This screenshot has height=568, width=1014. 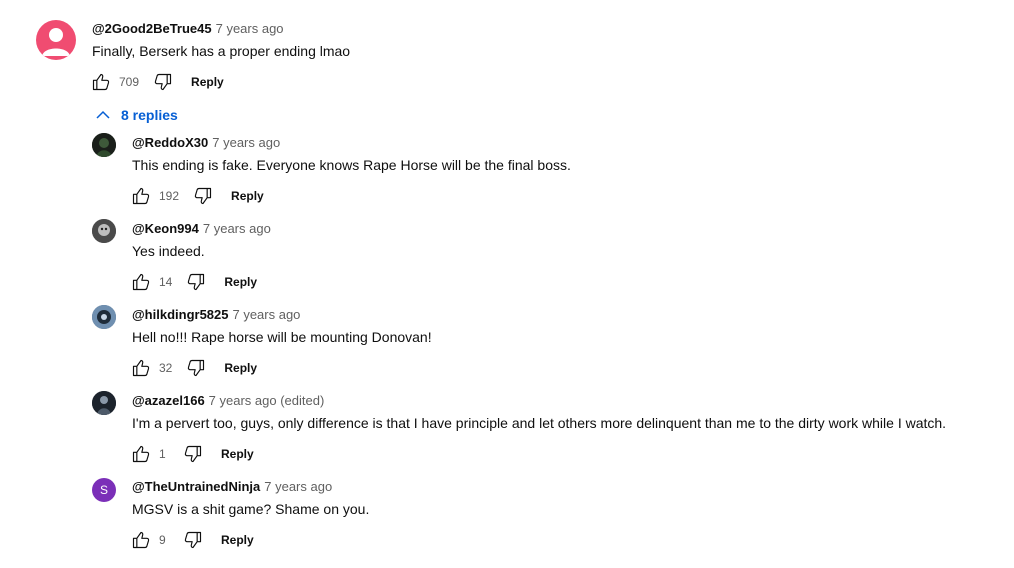 What do you see at coordinates (129, 82) in the screenshot?
I see `like-count: 709` at bounding box center [129, 82].